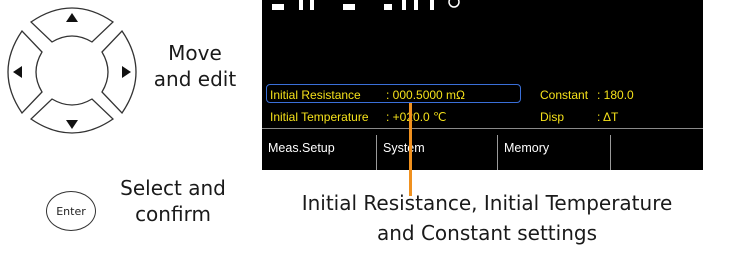 This screenshot has width=731, height=253. Describe the element at coordinates (487, 203) in the screenshot. I see `caption-line1: Initial Resistance, Initial Temperature` at that location.